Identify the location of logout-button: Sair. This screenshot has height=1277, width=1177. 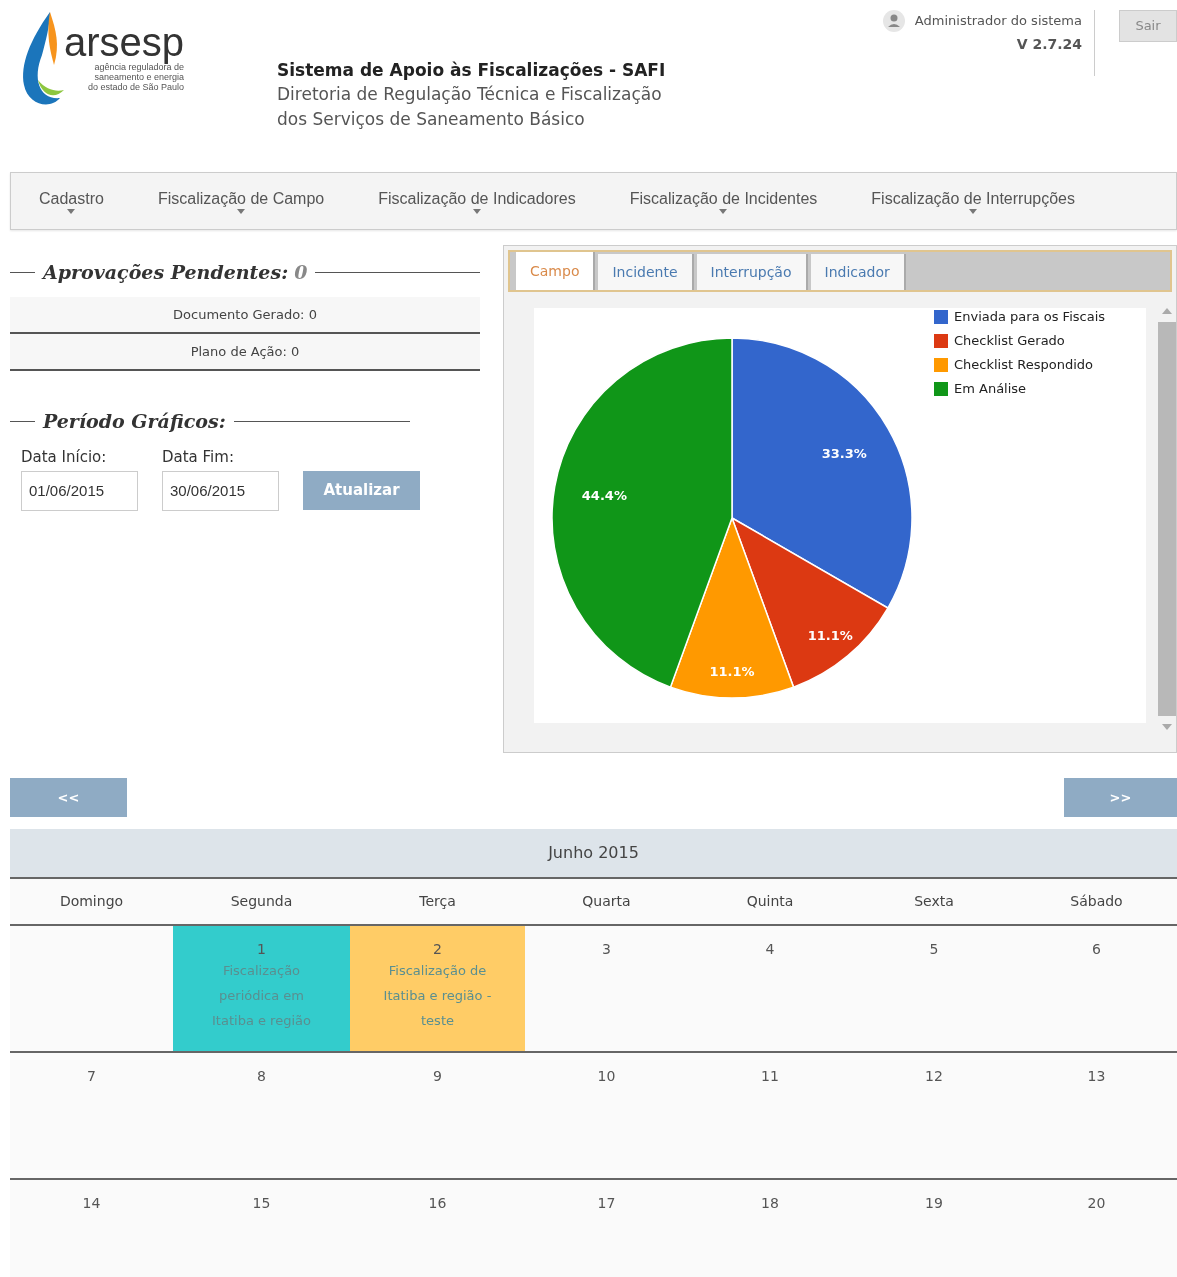
(1148, 26).